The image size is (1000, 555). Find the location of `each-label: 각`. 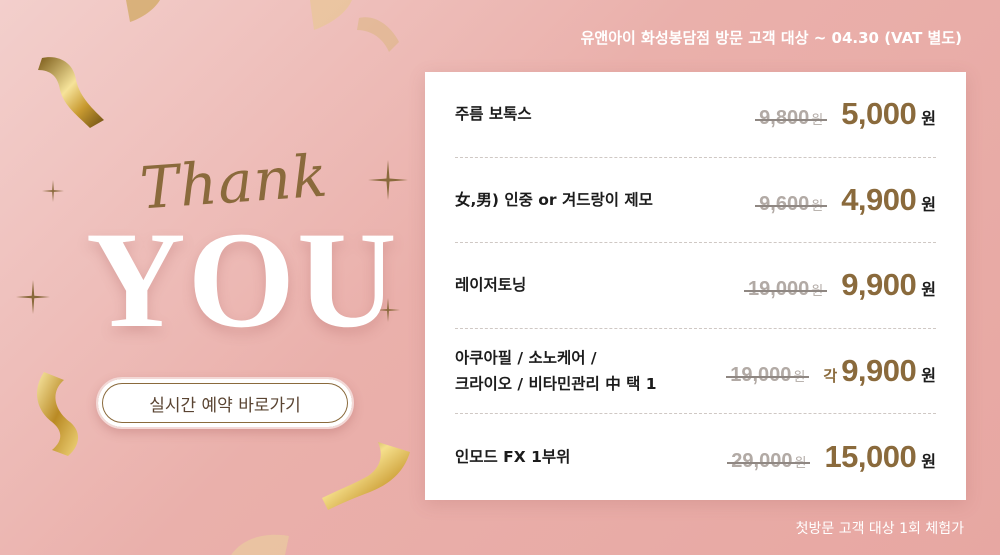

each-label: 각 is located at coordinates (830, 376).